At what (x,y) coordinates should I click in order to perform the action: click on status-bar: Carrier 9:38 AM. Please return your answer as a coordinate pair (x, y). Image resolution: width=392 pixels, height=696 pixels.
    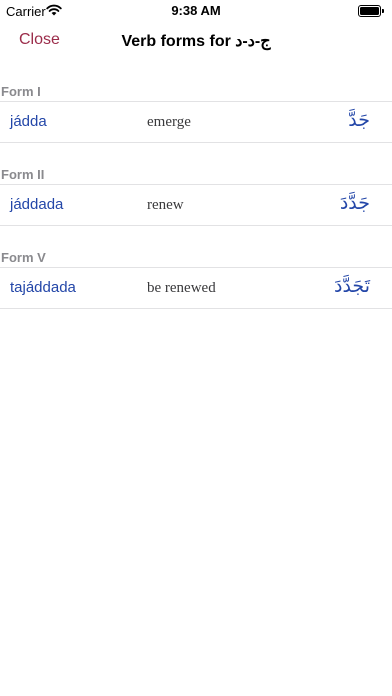
    Looking at the image, I should click on (196, 11).